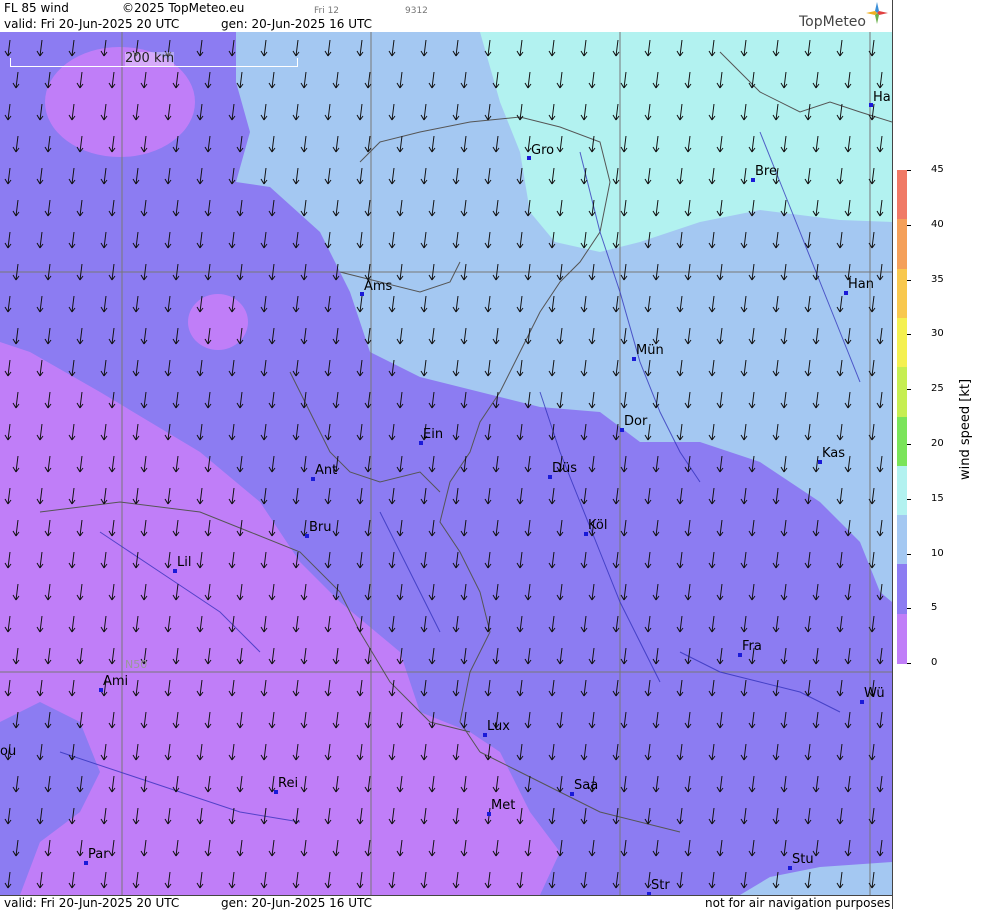 The width and height of the screenshot is (983, 910). I want to click on legend-title: wind speed [kt], so click(965, 429).